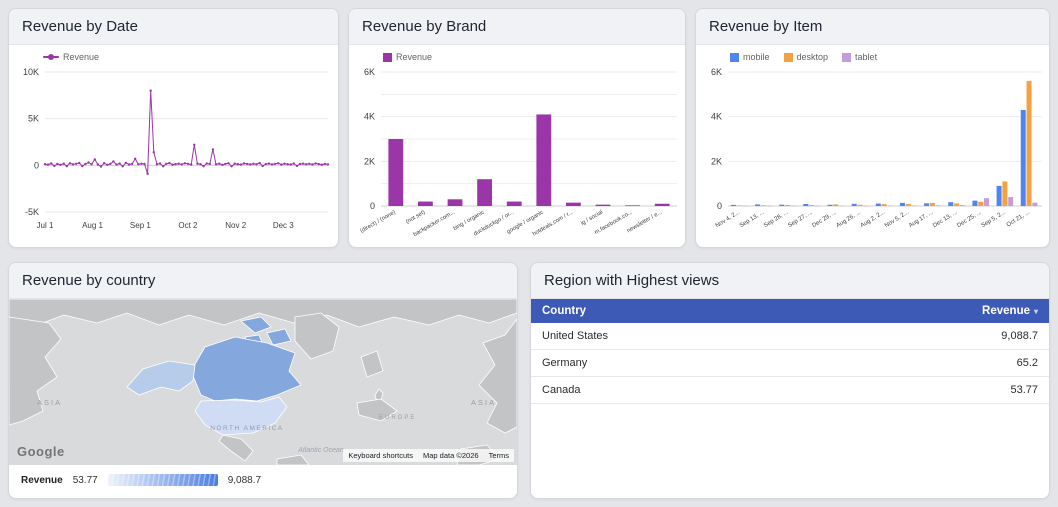 The width and height of the screenshot is (1058, 507). What do you see at coordinates (41, 451) in the screenshot?
I see `google-logo: Google` at bounding box center [41, 451].